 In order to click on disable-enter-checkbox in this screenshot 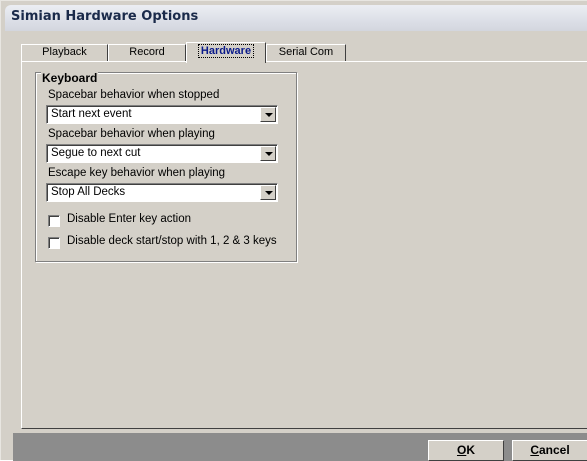, I will do `click(54, 221)`.